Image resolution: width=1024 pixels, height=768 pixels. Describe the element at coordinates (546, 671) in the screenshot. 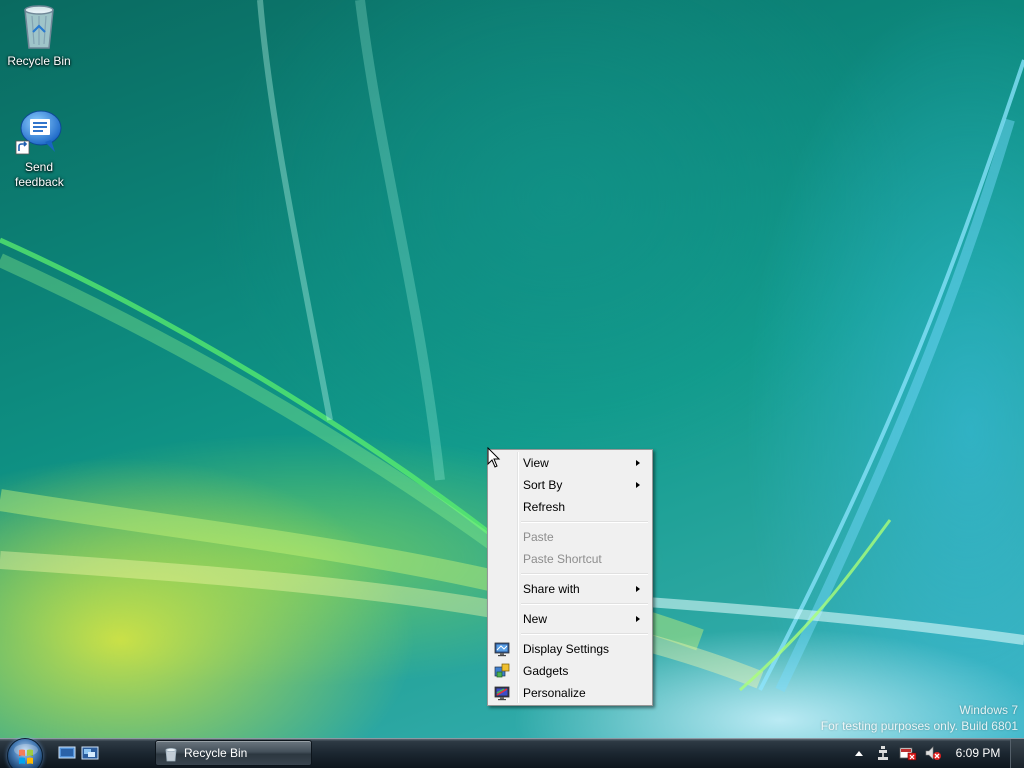

I see `menu-item-label: Gadgets` at that location.